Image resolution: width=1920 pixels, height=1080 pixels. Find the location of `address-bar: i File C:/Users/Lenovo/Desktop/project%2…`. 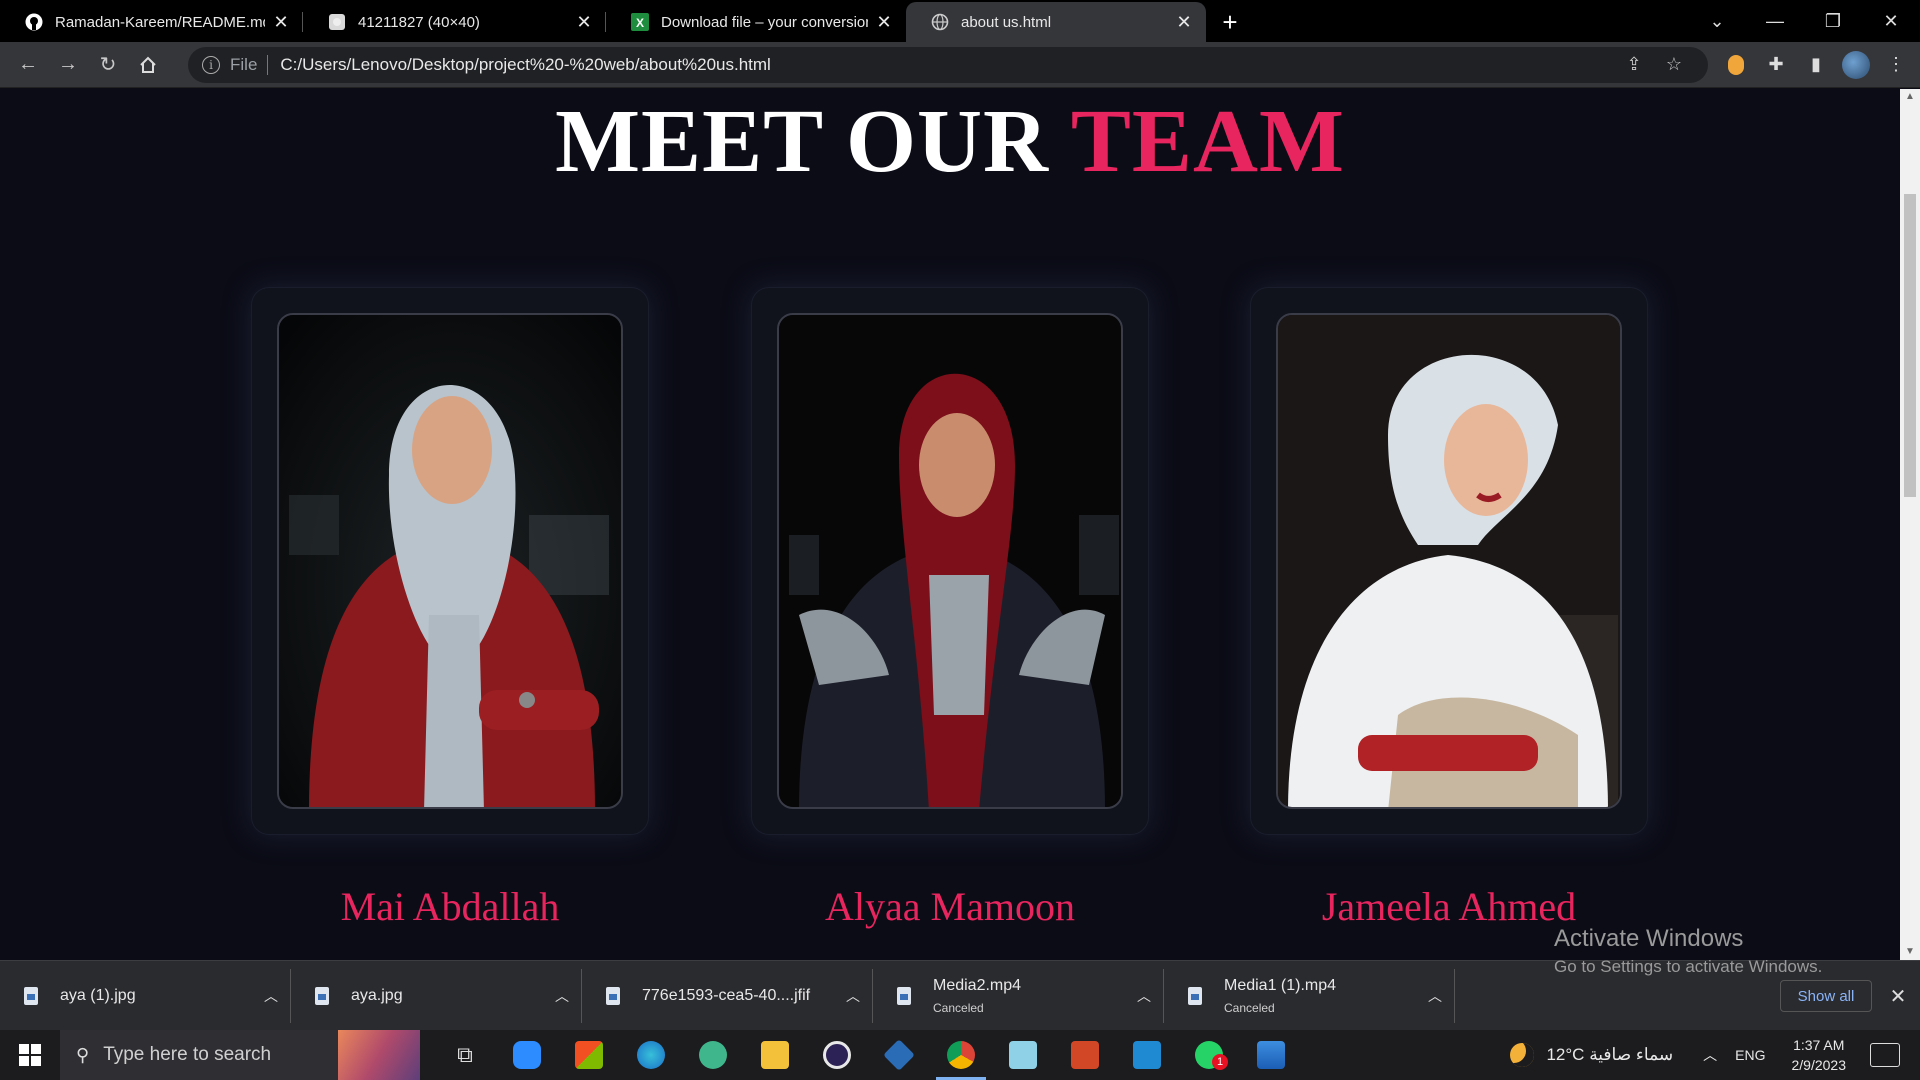

address-bar: i File C:/Users/Lenovo/Desktop/project%2… is located at coordinates (948, 64).